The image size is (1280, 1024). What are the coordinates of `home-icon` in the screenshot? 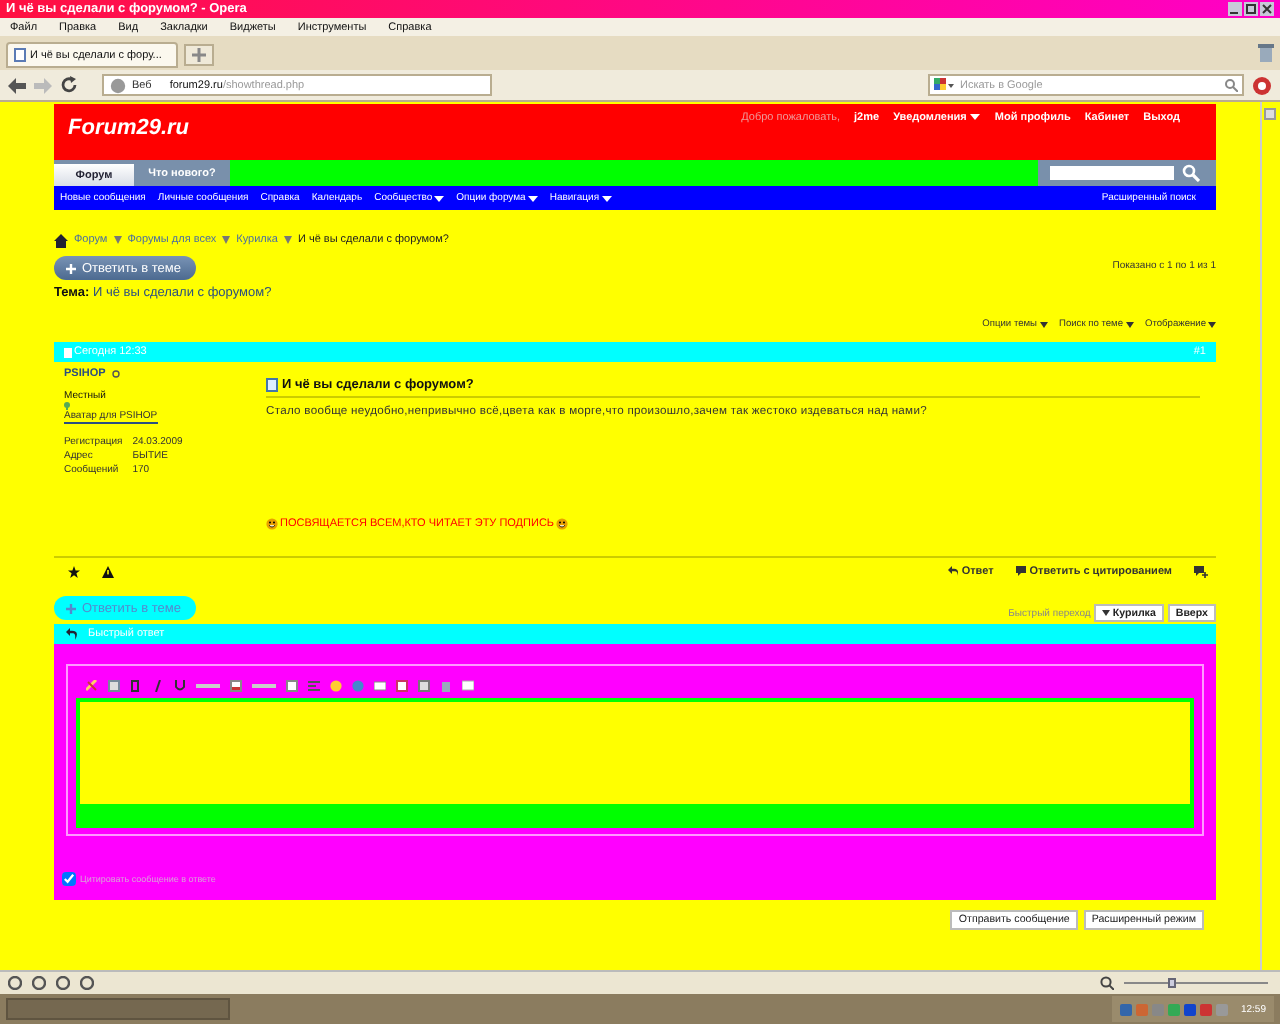 It's located at (61, 240).